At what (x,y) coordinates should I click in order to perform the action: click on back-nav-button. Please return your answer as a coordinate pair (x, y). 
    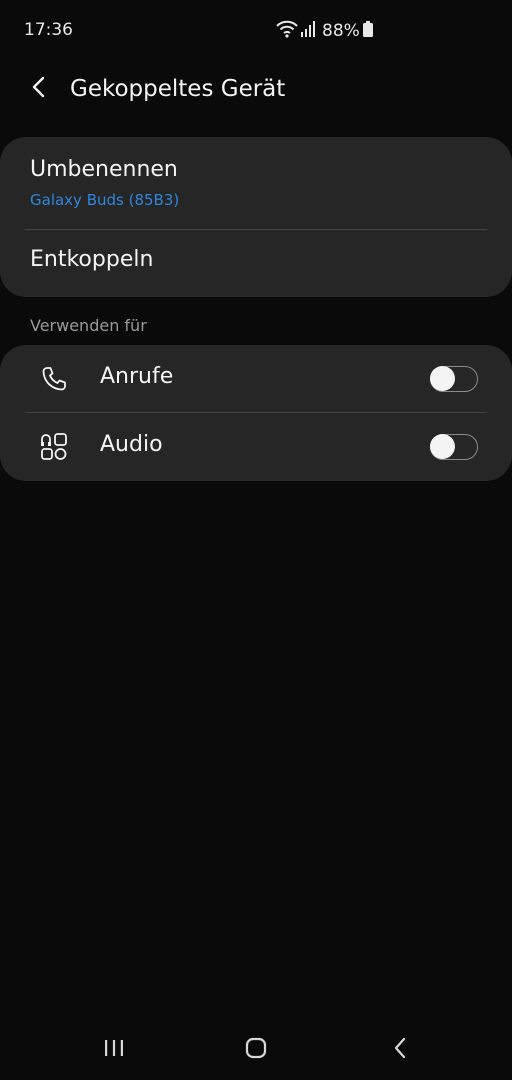
    Looking at the image, I should click on (400, 1050).